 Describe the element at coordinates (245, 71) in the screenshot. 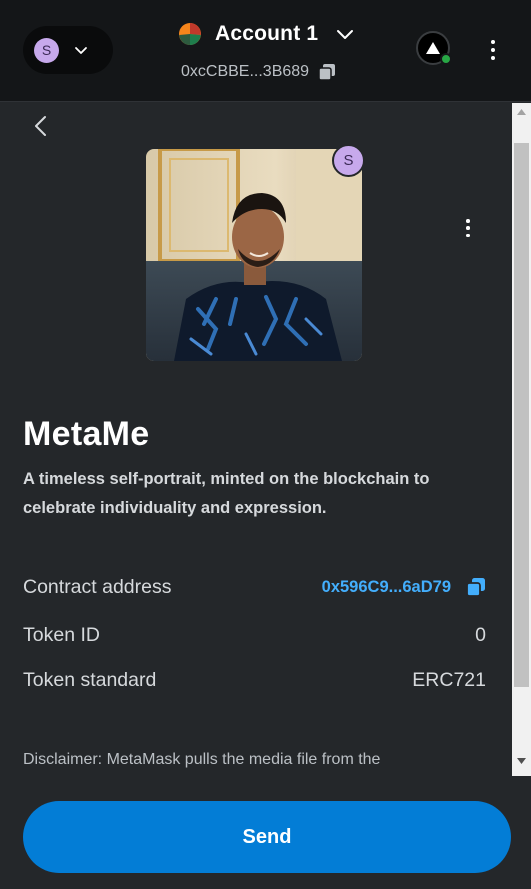

I see `account-address: 0xcCBBE...3B689` at that location.